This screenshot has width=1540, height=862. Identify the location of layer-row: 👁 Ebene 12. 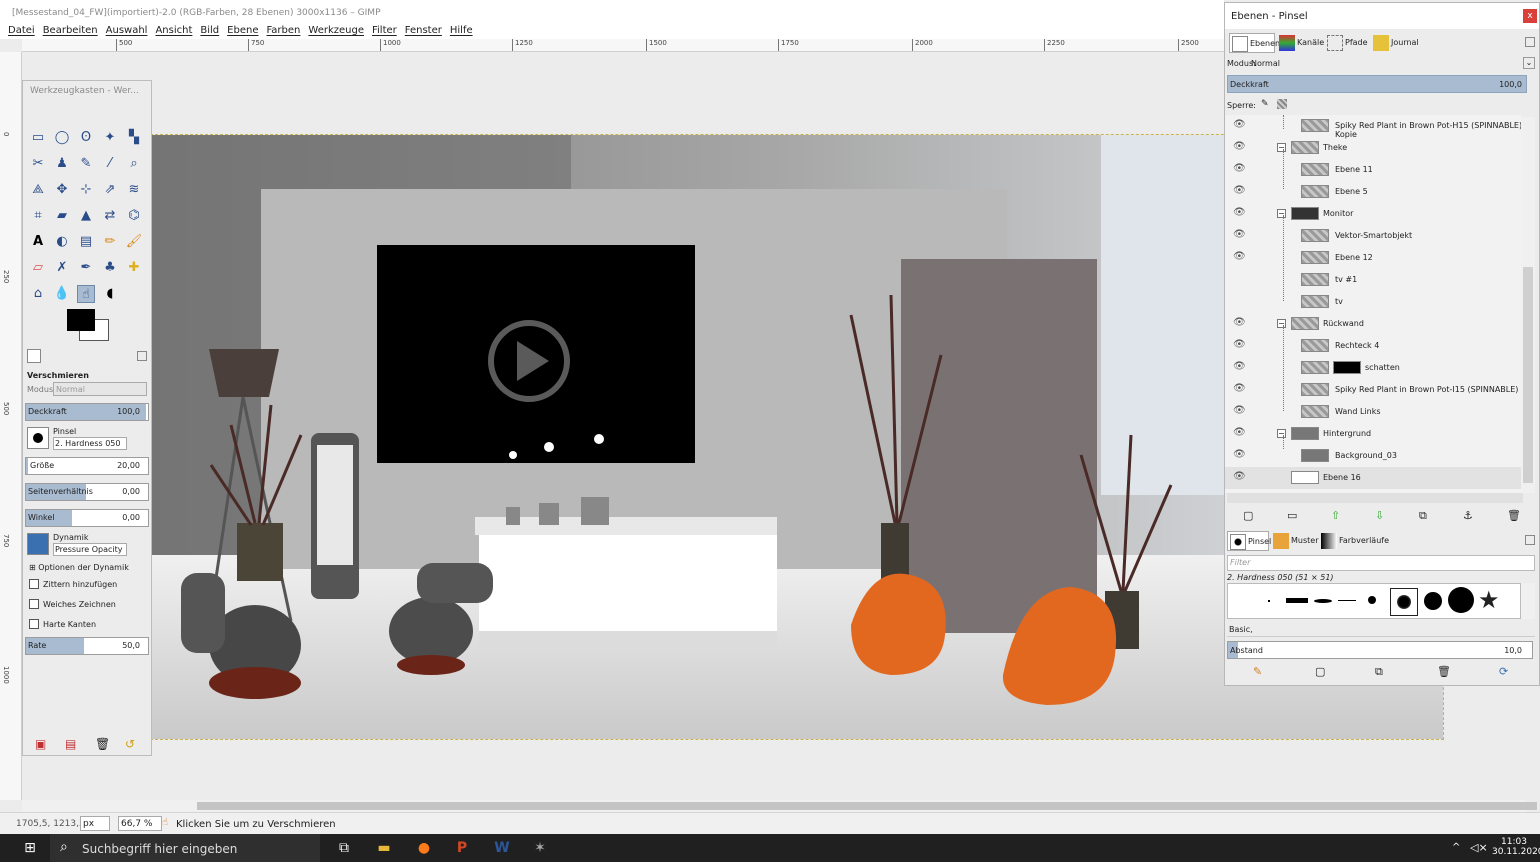
(1373, 258).